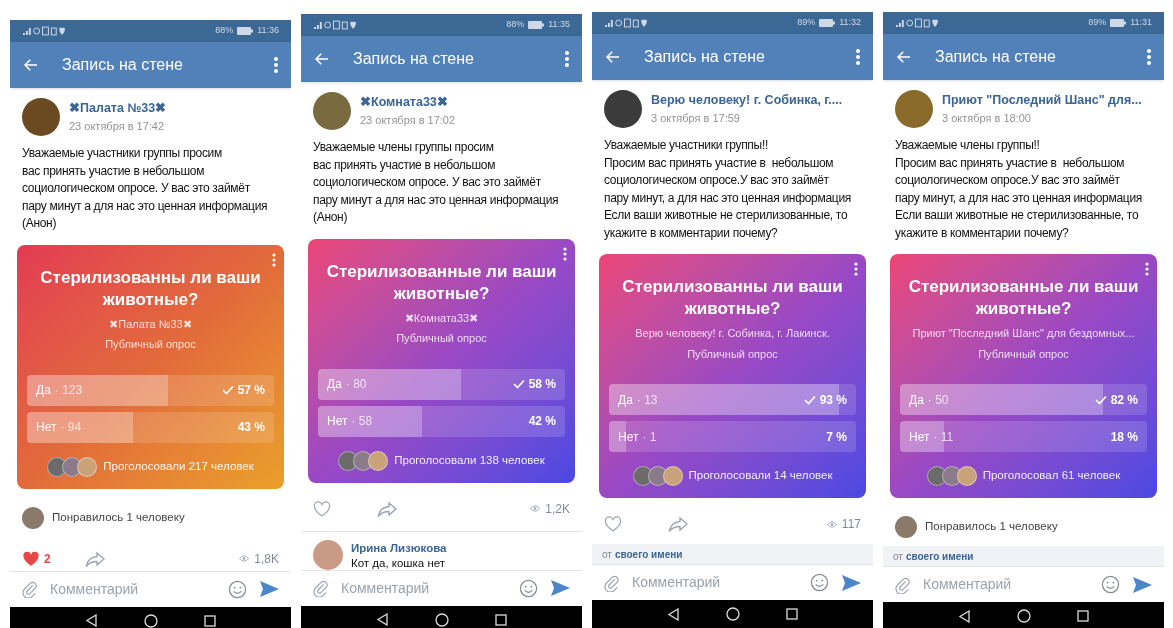 This screenshot has width=1173, height=628. What do you see at coordinates (732, 333) in the screenshot?
I see `poll-author: Верю человеку! г. Собинка, г. Лакинск.` at bounding box center [732, 333].